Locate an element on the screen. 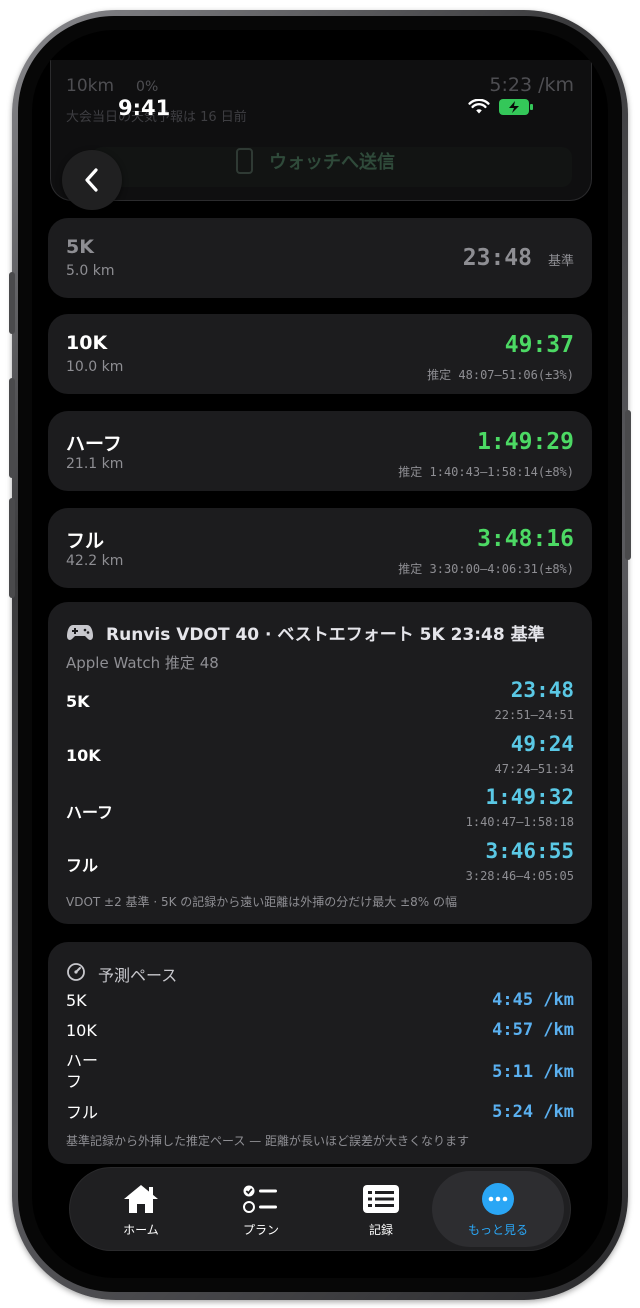 The height and width of the screenshot is (1308, 640). vdot-row-label: ハーフ is located at coordinates (90, 812).